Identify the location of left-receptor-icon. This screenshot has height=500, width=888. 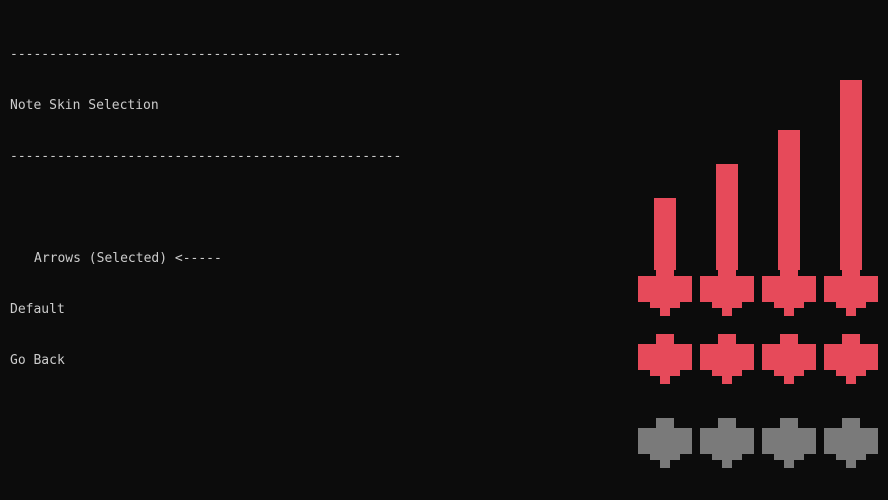
(665, 443).